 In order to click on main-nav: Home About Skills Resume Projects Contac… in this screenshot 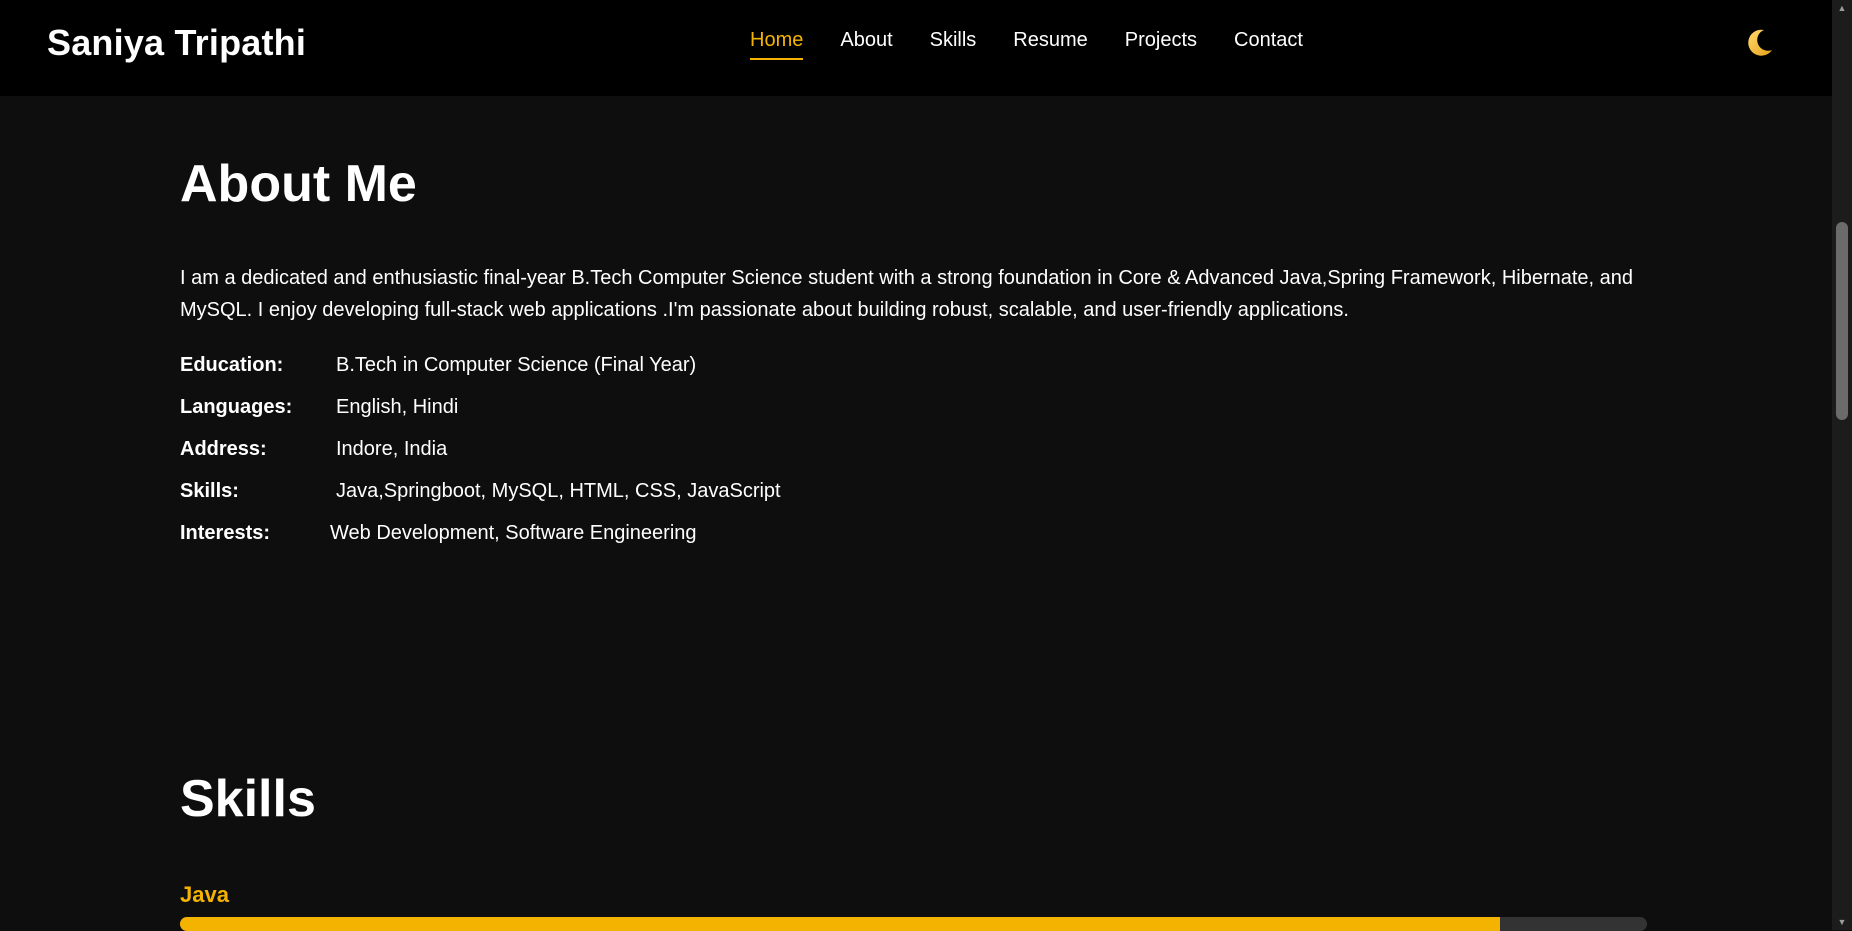, I will do `click(1045, 44)`.